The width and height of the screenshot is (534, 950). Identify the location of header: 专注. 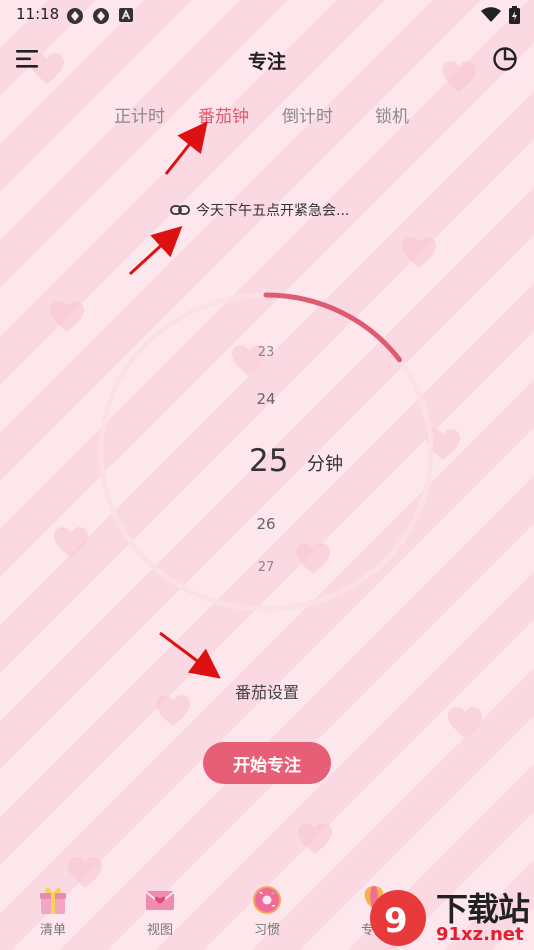
(267, 60).